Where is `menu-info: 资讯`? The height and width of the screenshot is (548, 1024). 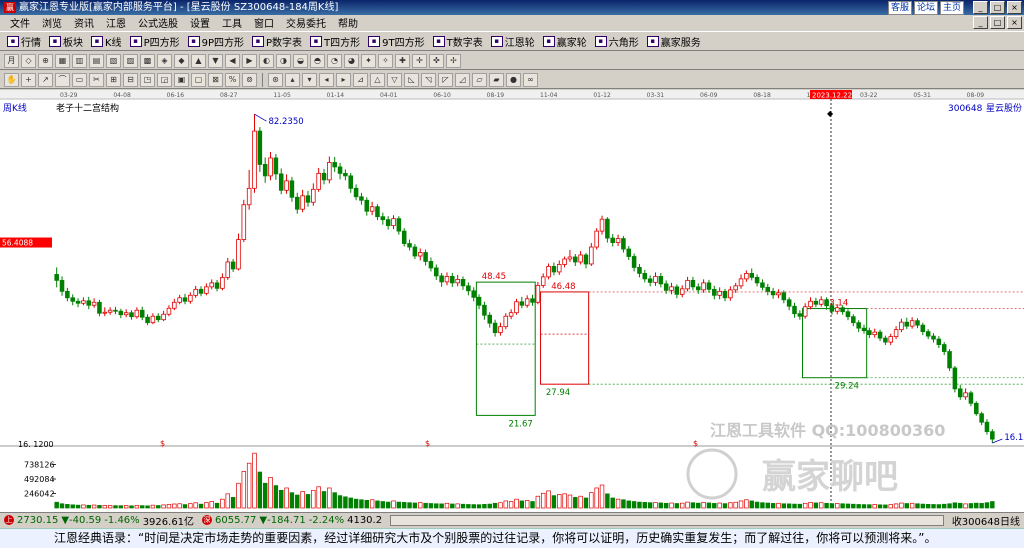
menu-info: 资讯 is located at coordinates (84, 22).